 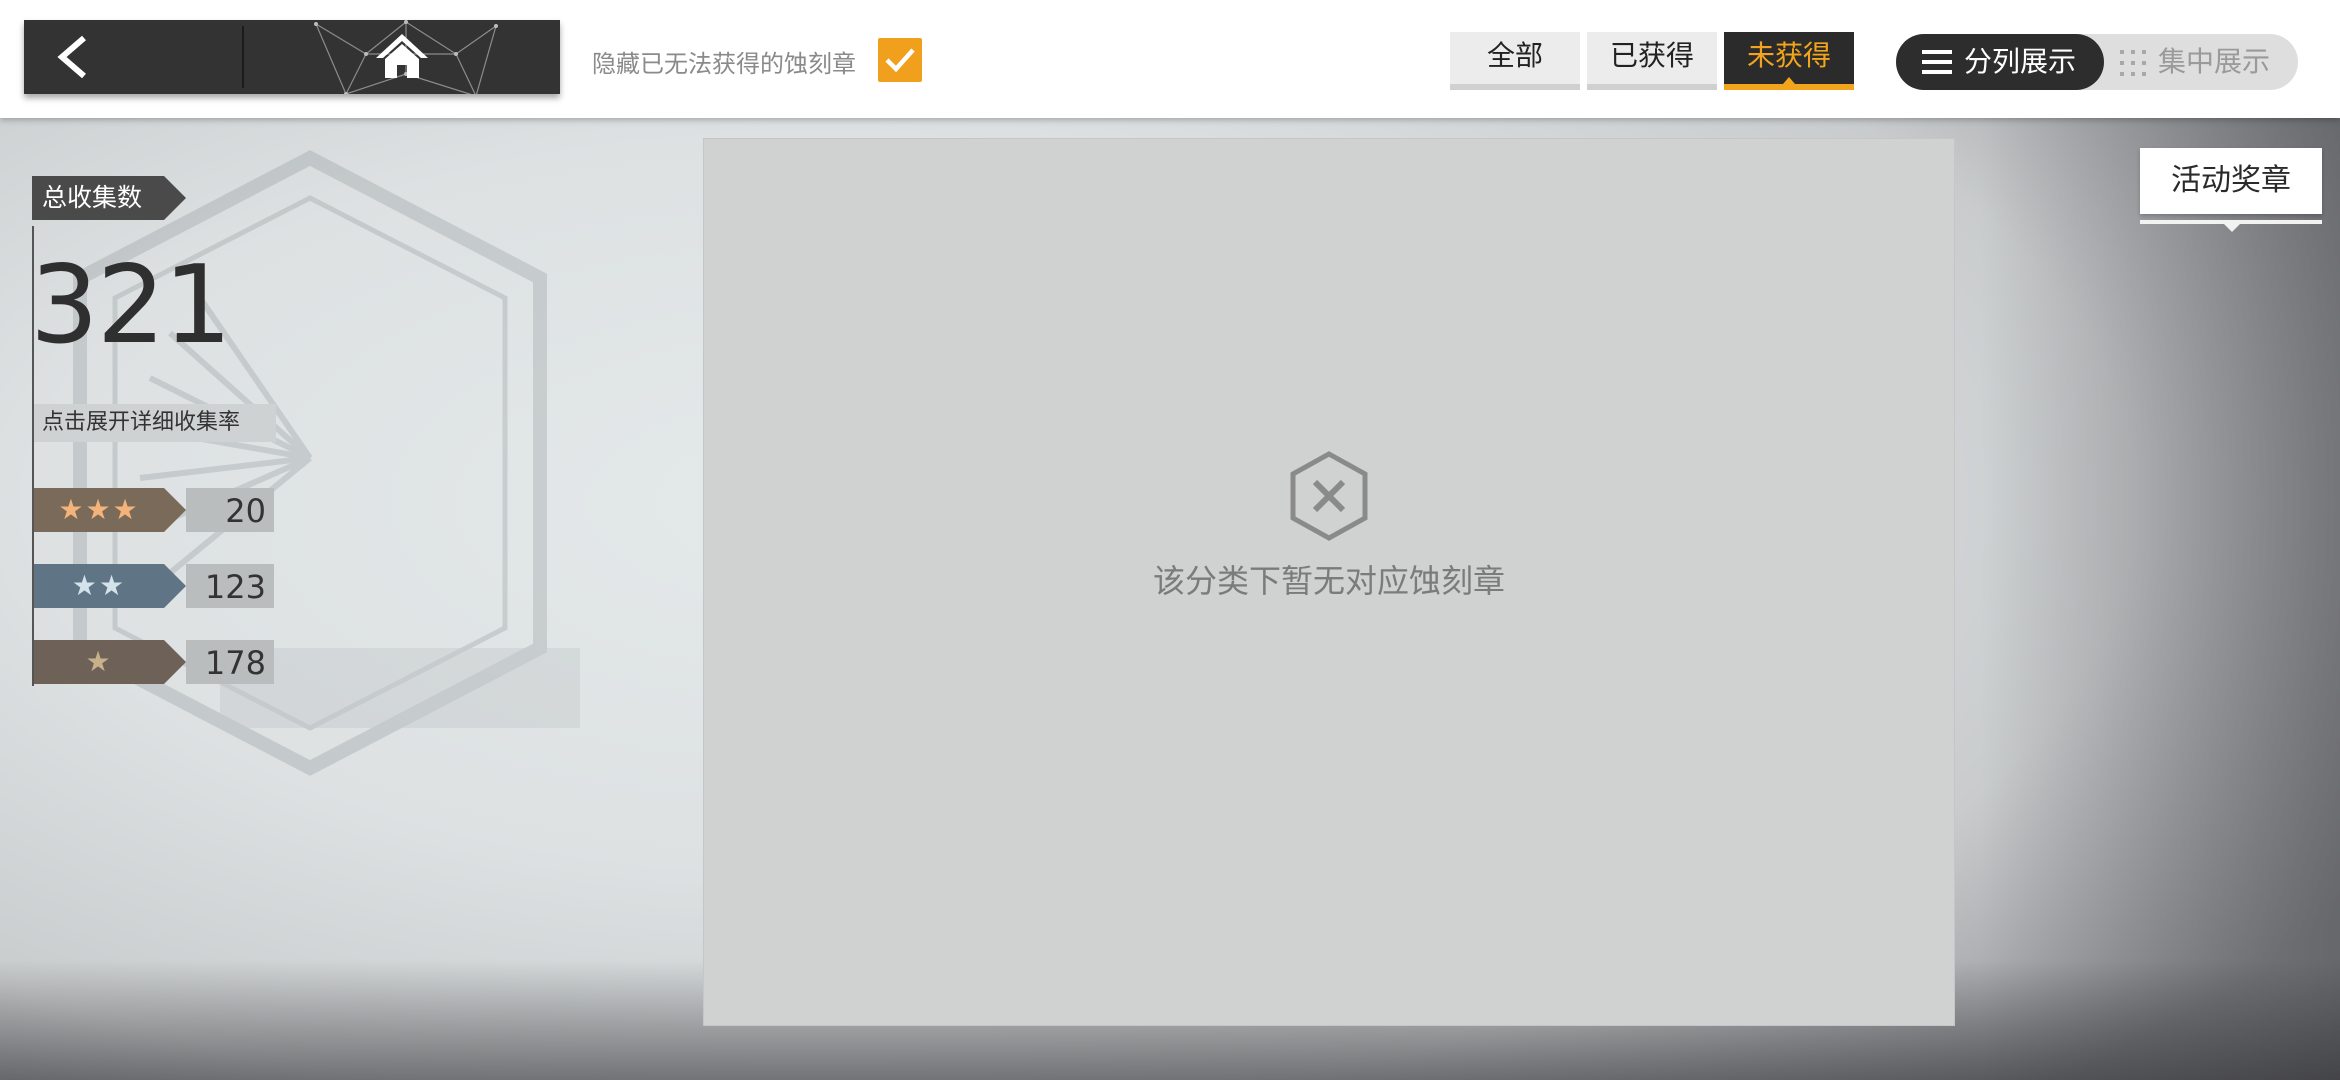 What do you see at coordinates (724, 64) in the screenshot?
I see `hide-unobtainable-label: 隐藏已无法获得的蚀刻章` at bounding box center [724, 64].